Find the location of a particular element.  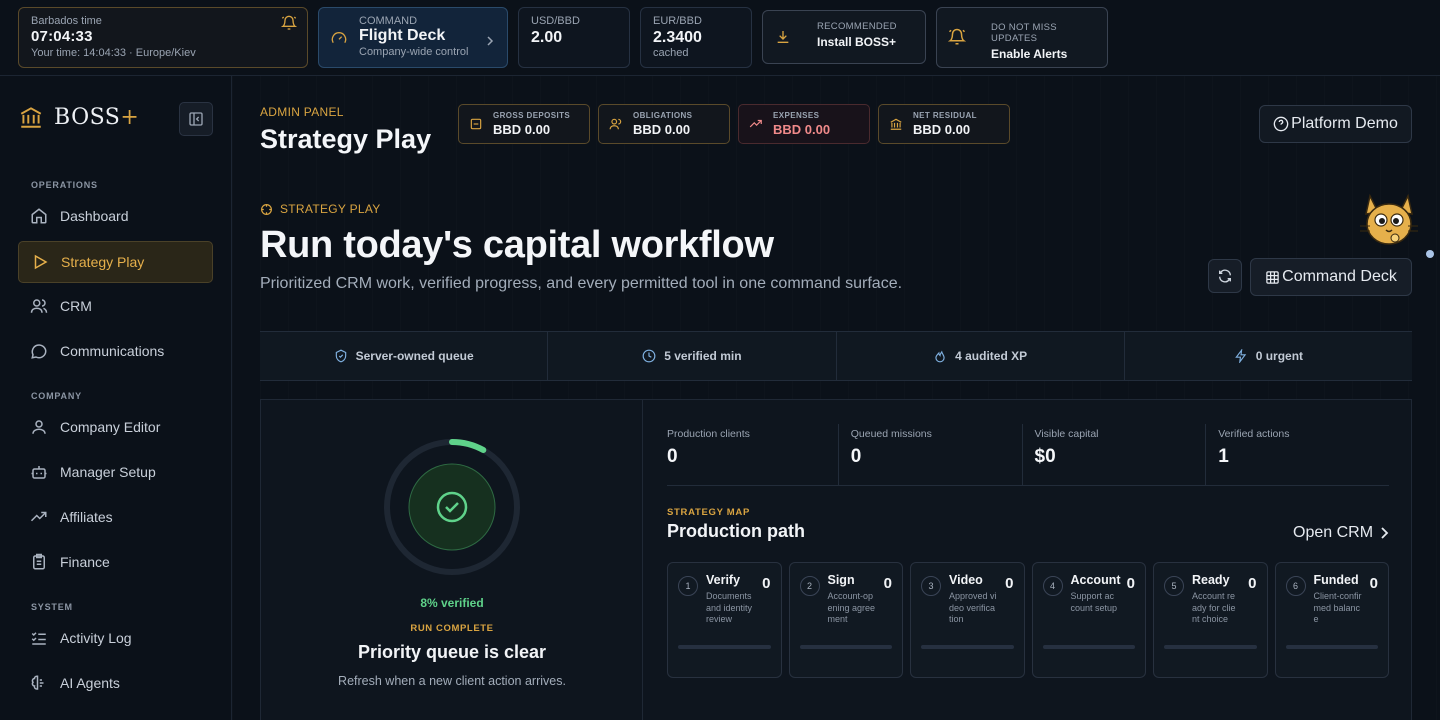

time-value: 07:04:33 is located at coordinates (62, 36).